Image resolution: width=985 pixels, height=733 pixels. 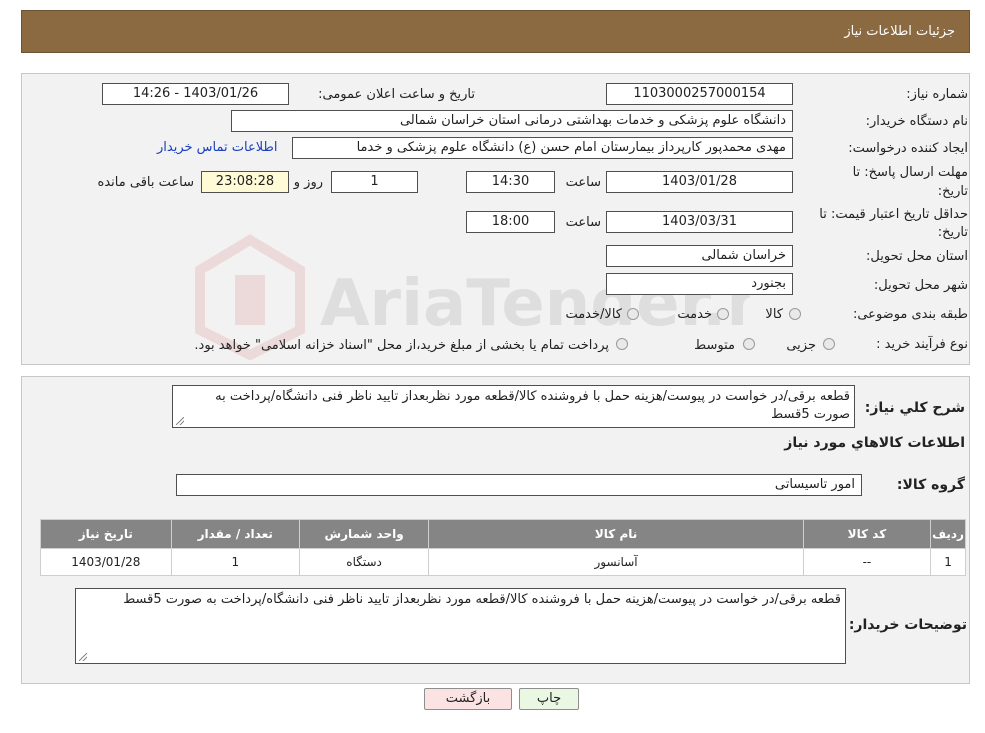 I want to click on creator-label: ایجاد کننده درخواست:, so click(x=908, y=148).